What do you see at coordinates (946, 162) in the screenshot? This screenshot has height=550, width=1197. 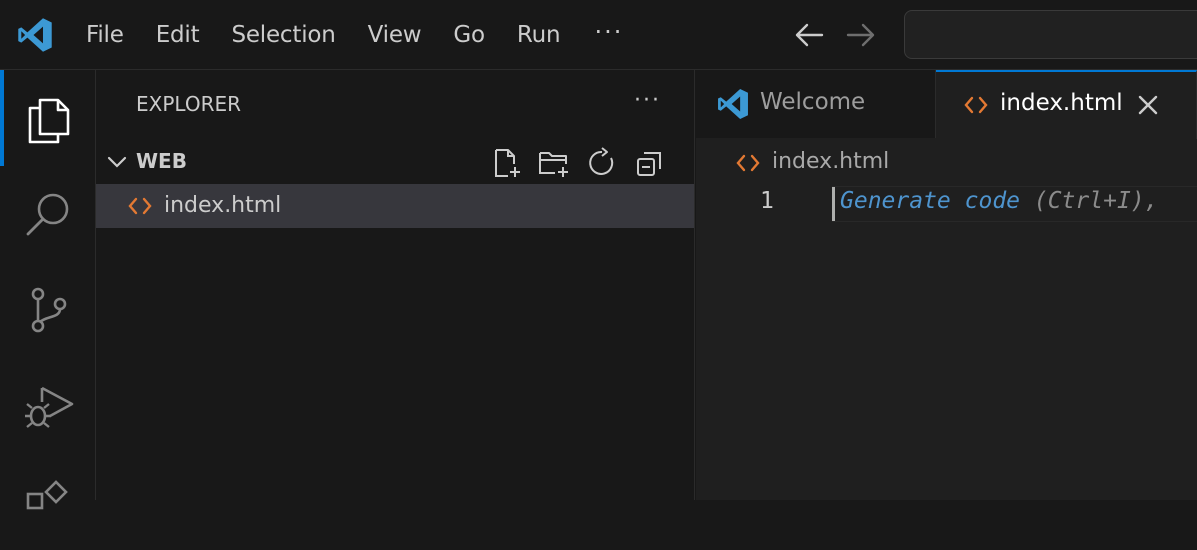 I see `breadcrumb: index.html` at bounding box center [946, 162].